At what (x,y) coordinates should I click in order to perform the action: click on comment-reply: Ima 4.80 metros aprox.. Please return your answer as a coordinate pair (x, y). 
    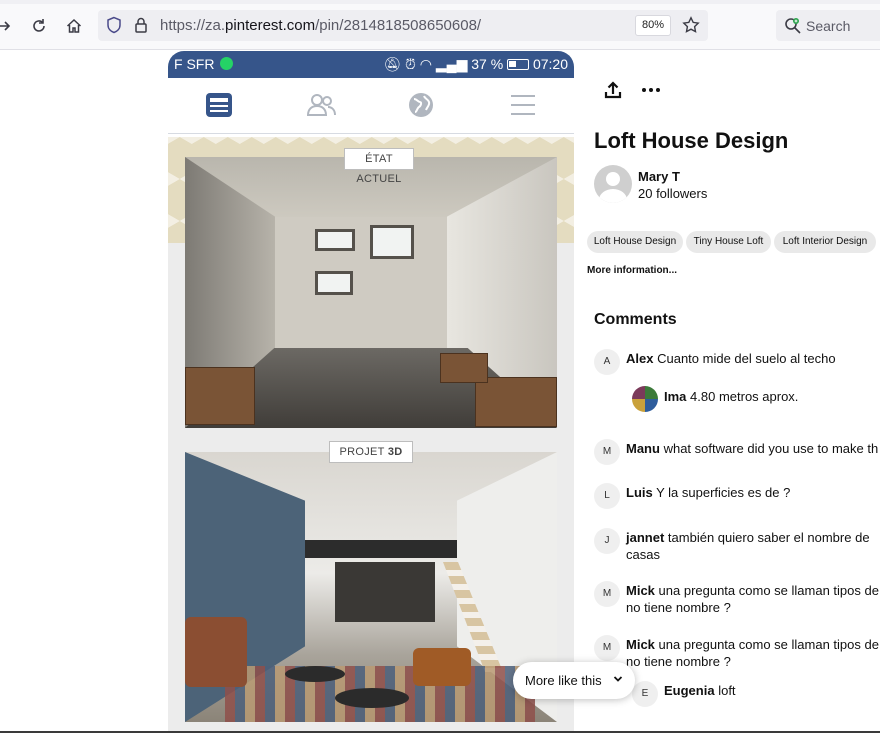
    Looking at the image, I should click on (731, 396).